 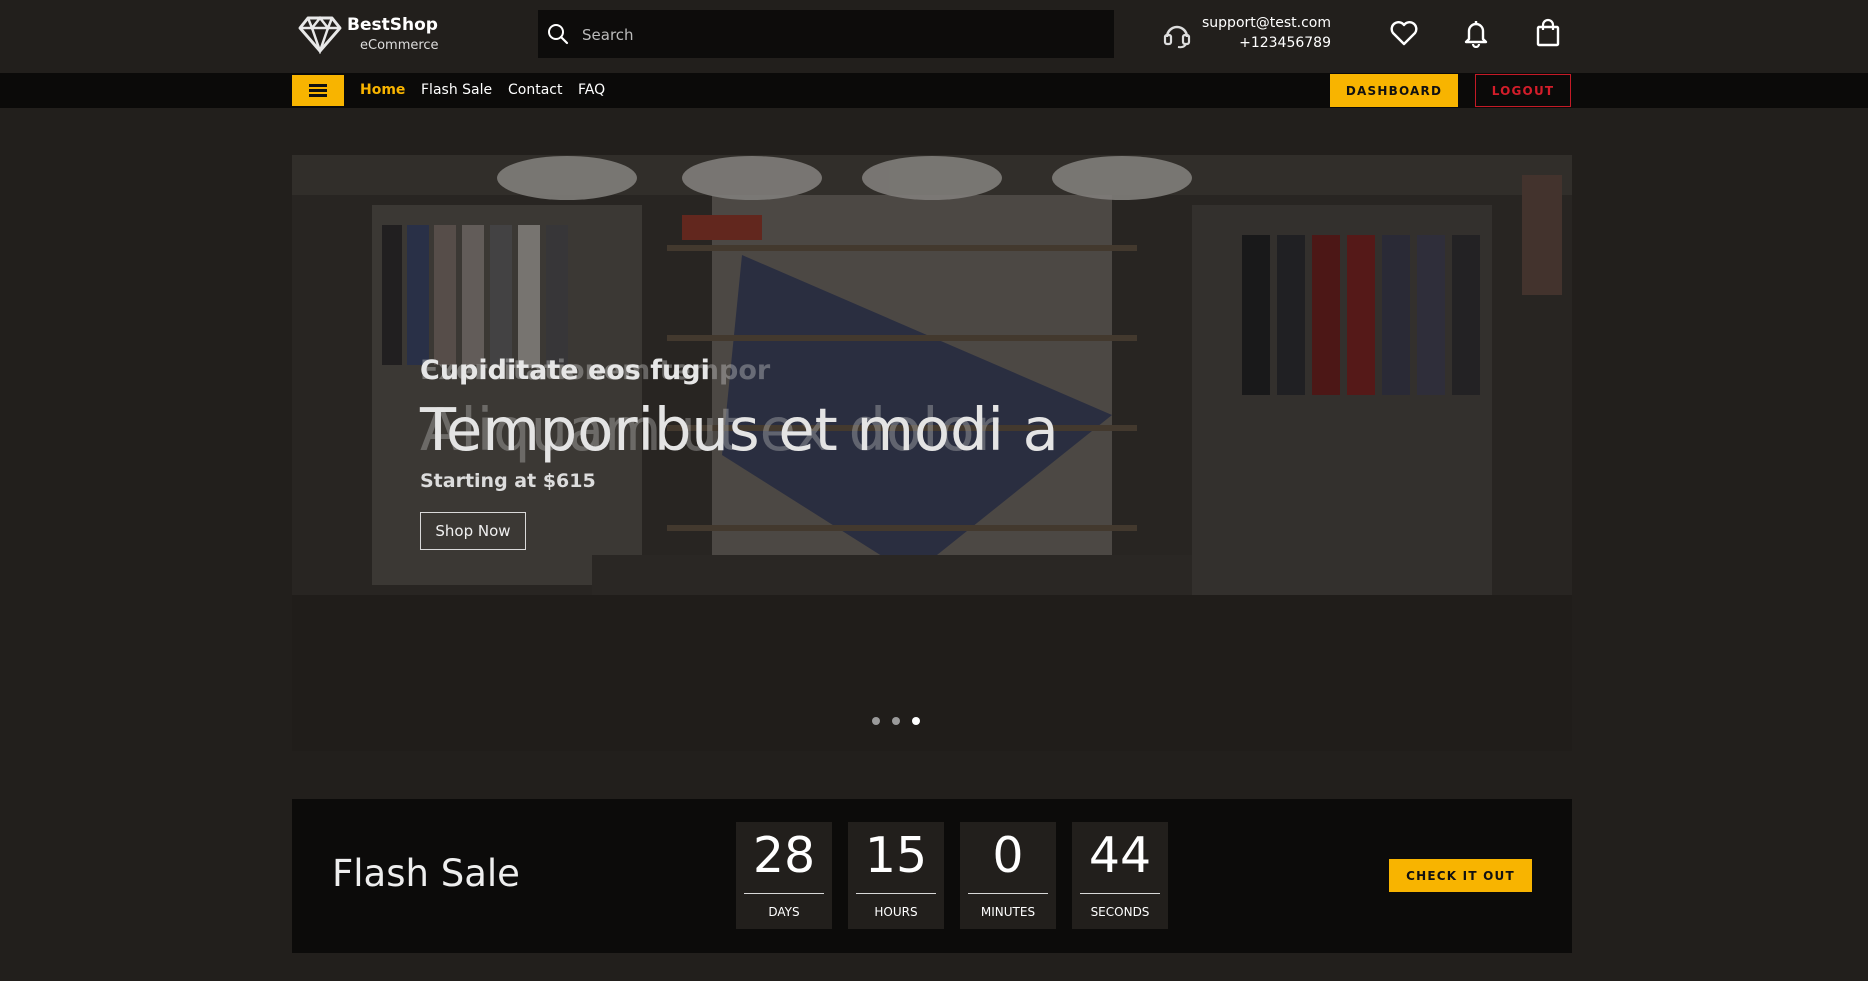 I want to click on flash-sale-label: Flash Sale, so click(x=426, y=873).